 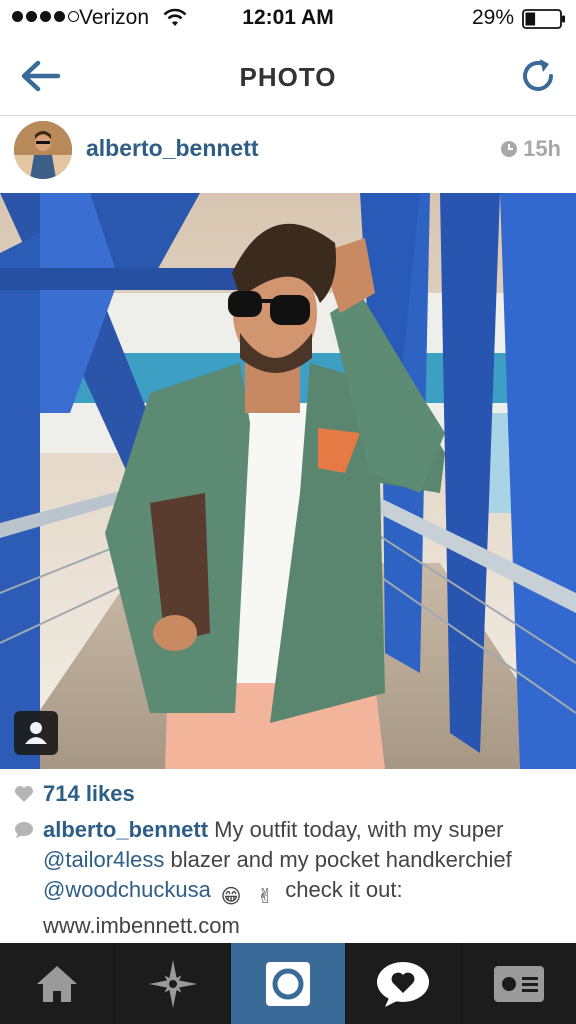 I want to click on caption-text-1: My outfit today, with my super, so click(x=356, y=829).